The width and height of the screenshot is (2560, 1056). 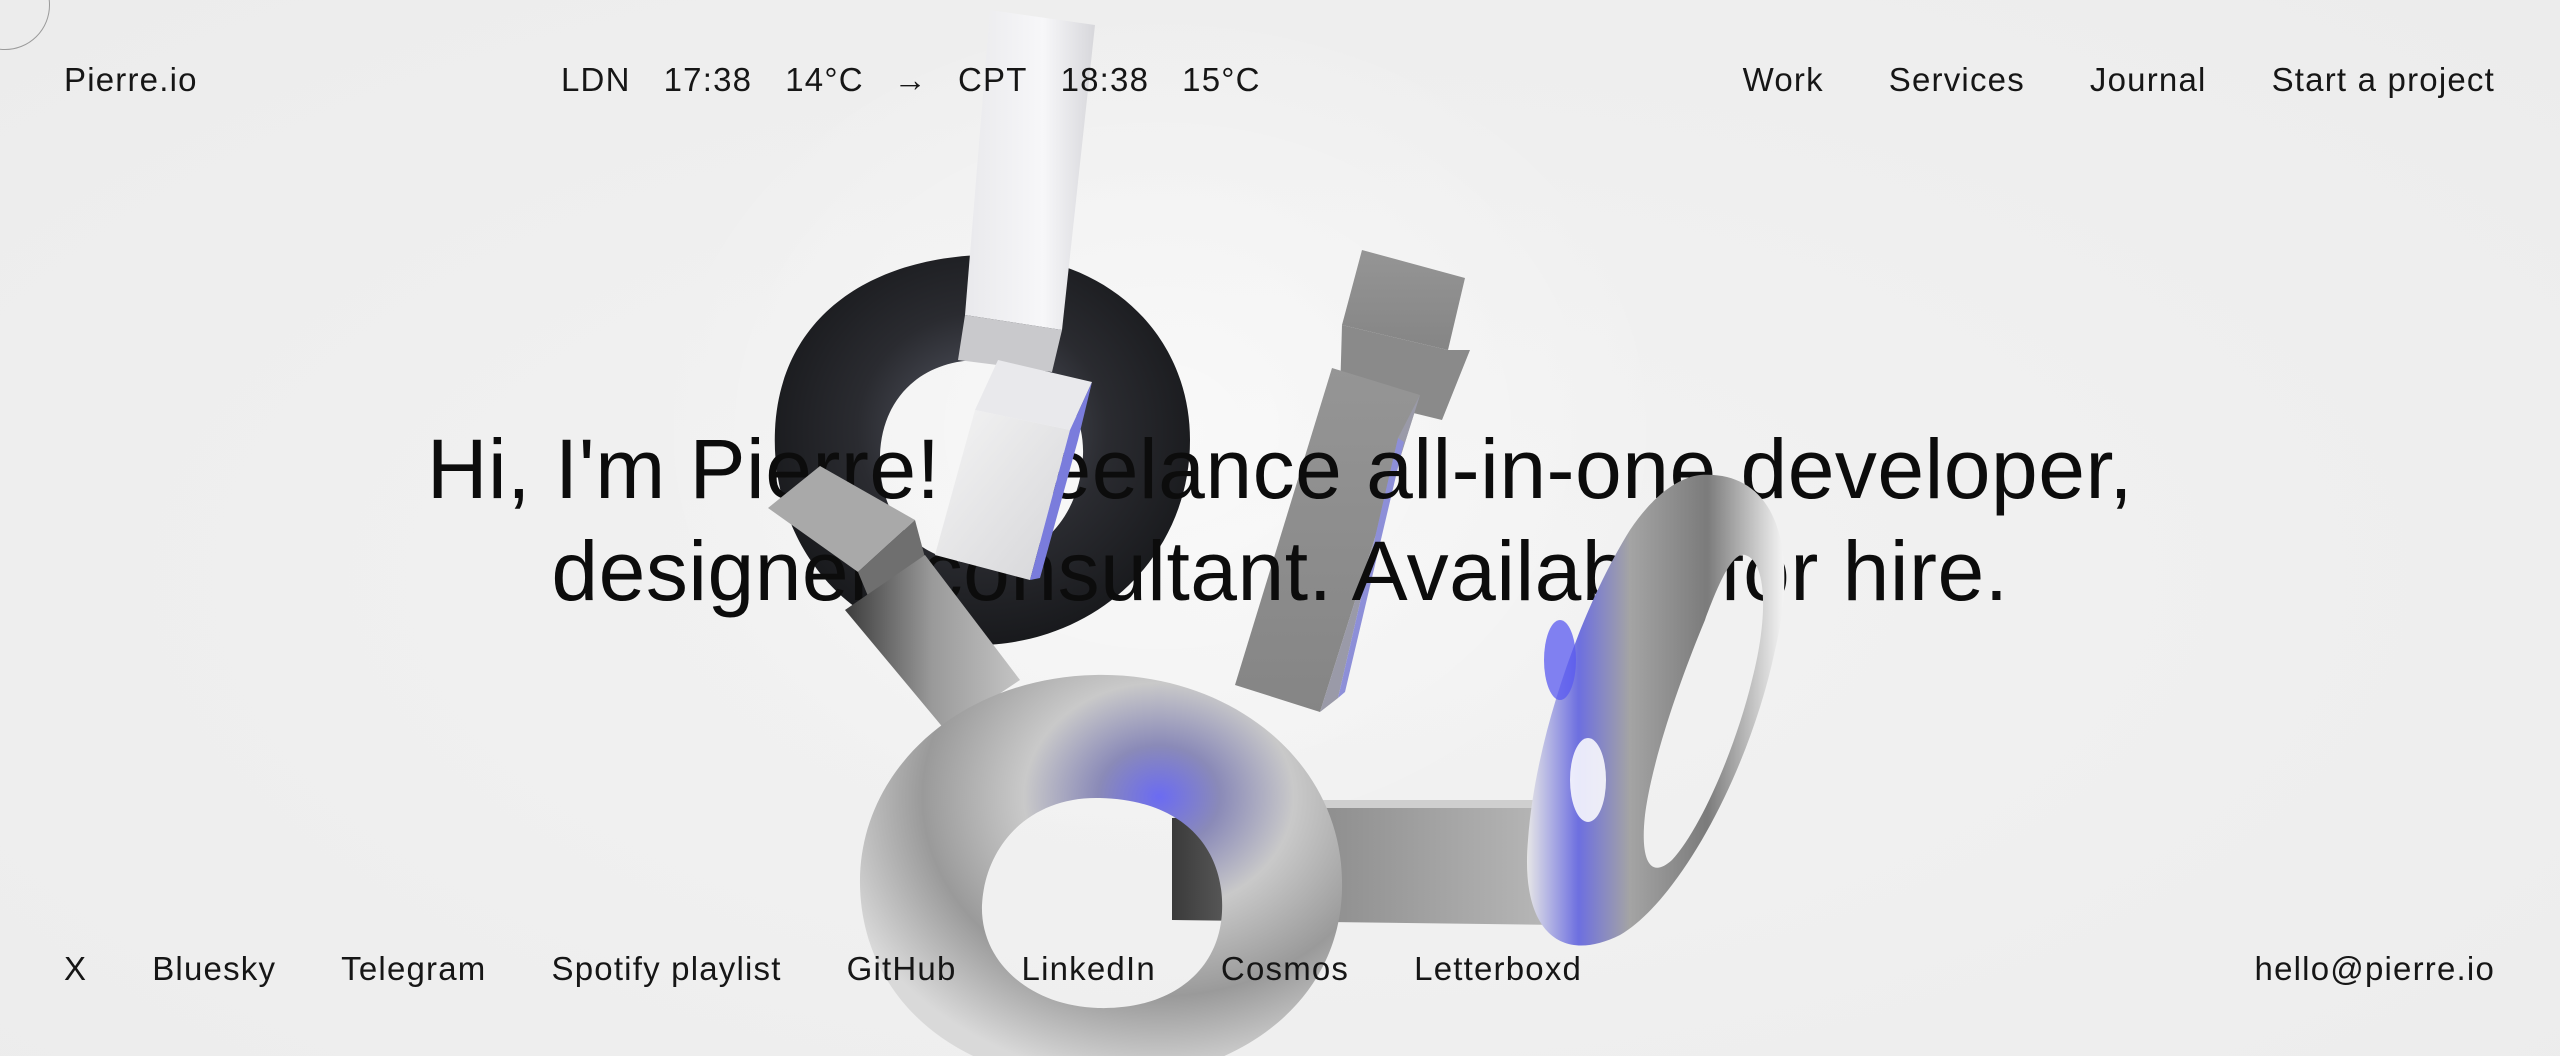 What do you see at coordinates (1105, 79) in the screenshot?
I see `time-cape-town: 18:38` at bounding box center [1105, 79].